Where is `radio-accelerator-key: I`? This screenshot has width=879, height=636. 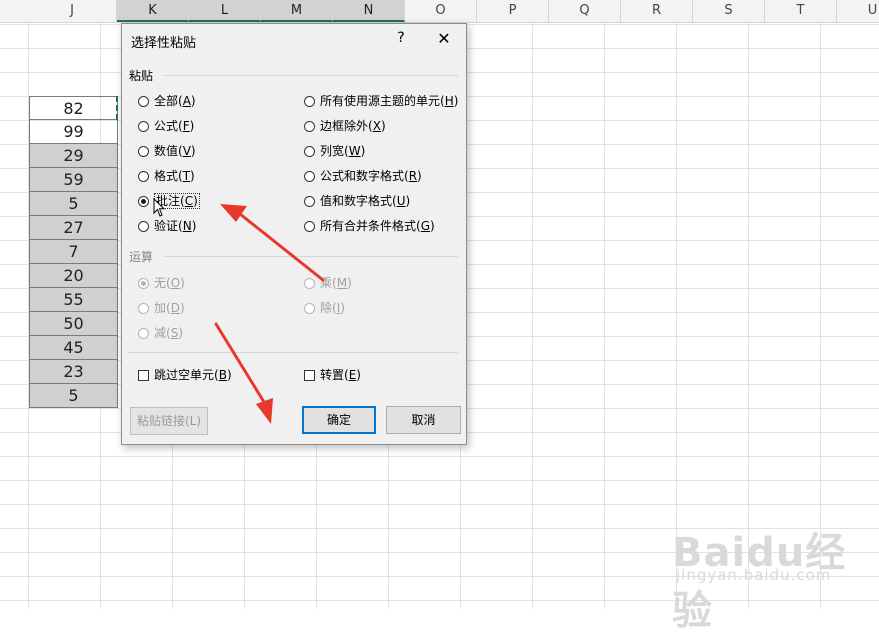 radio-accelerator-key: I is located at coordinates (338, 308).